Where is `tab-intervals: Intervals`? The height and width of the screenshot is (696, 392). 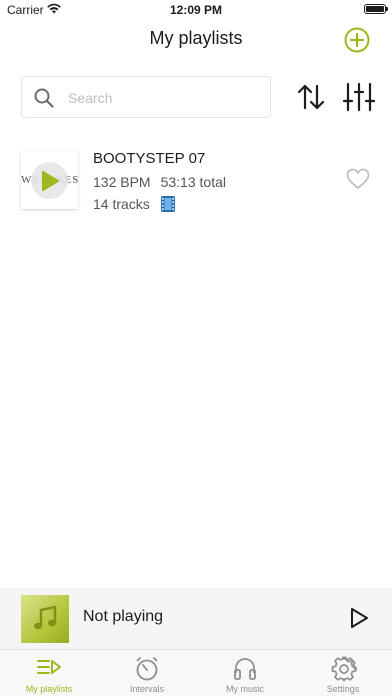
tab-intervals: Intervals is located at coordinates (147, 673).